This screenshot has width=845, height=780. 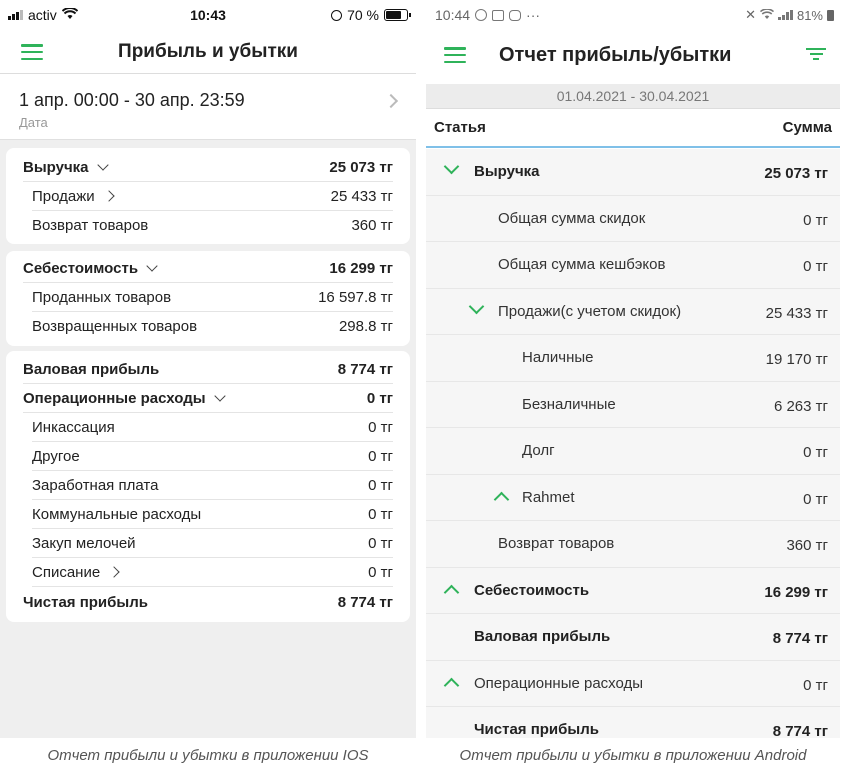 I want to click on page-title: Отчет прибыль/убытки, so click(x=615, y=55).